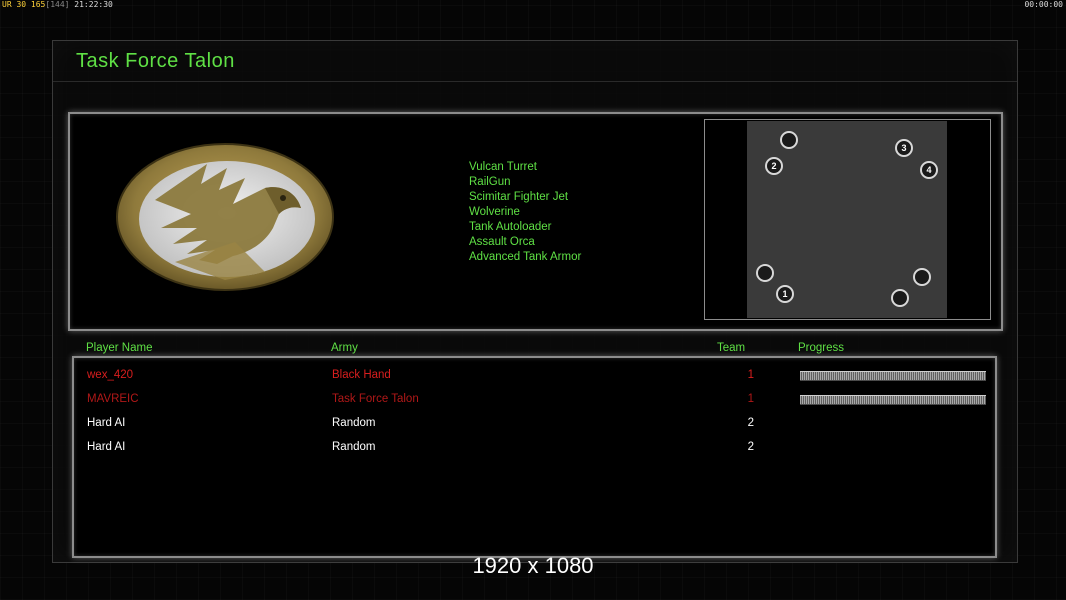 The image size is (1066, 600). I want to click on upgrade-item: RailGun, so click(490, 182).